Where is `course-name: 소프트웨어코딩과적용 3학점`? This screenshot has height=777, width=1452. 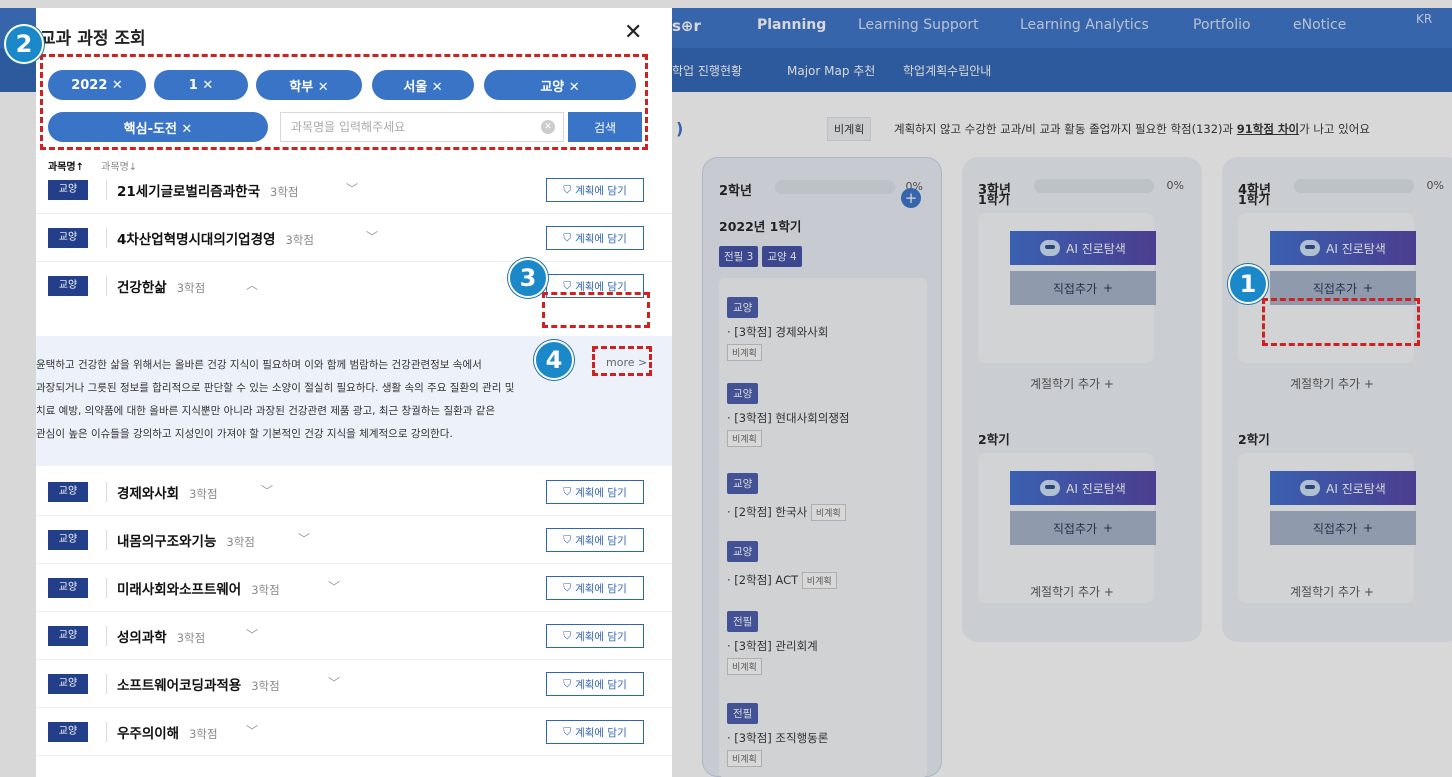
course-name: 소프트웨어코딩과적용 3학점 is located at coordinates (193, 684).